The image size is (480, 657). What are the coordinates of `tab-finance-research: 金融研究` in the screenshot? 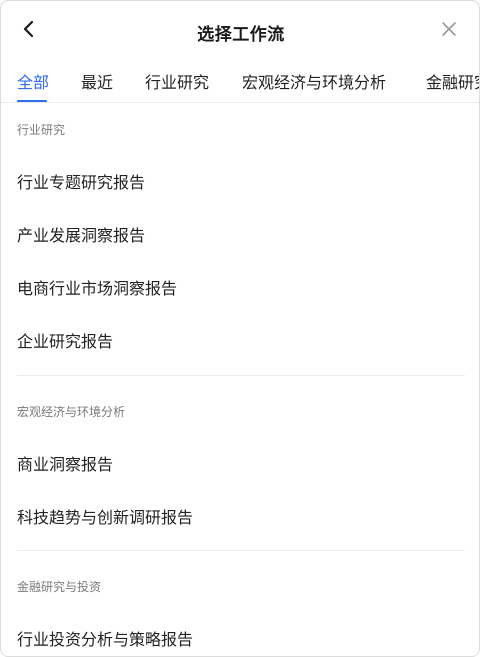 It's located at (452, 81).